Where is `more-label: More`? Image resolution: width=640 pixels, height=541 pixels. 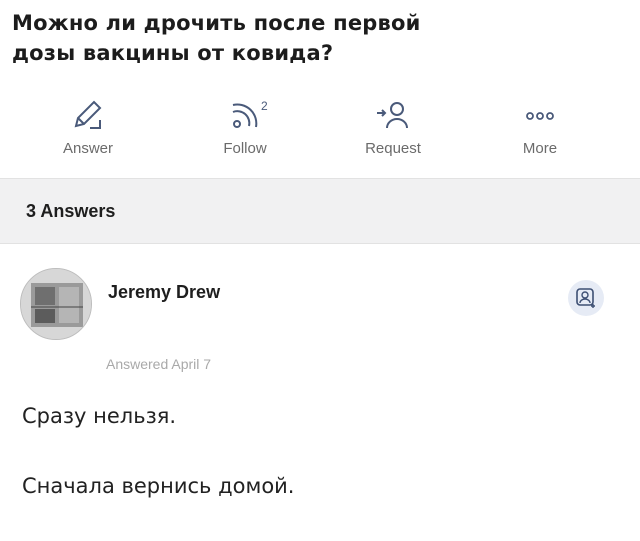 more-label: More is located at coordinates (540, 148).